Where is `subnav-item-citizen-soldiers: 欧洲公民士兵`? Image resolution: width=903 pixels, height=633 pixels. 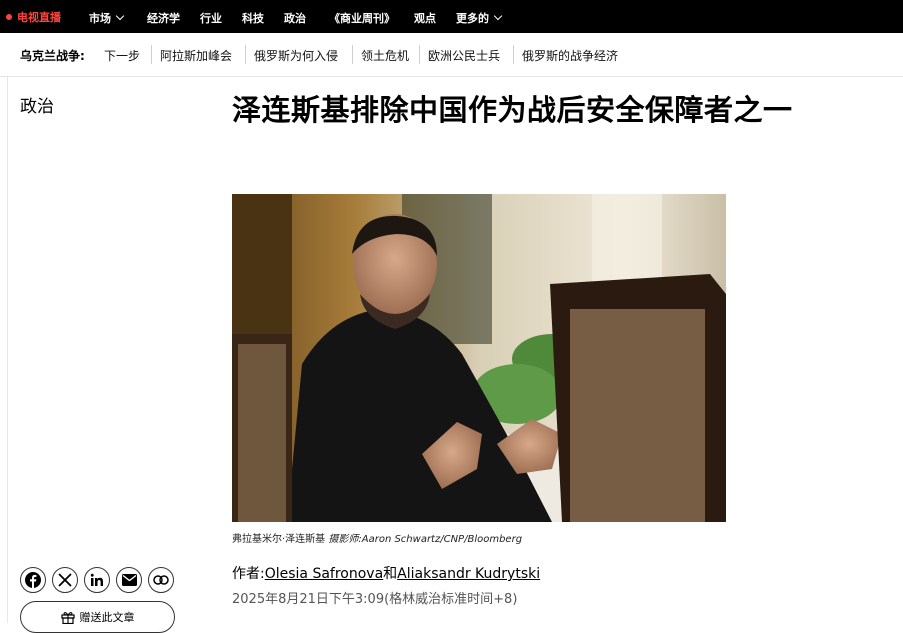
subnav-item-citizen-soldiers: 欧洲公民士兵 is located at coordinates (464, 55).